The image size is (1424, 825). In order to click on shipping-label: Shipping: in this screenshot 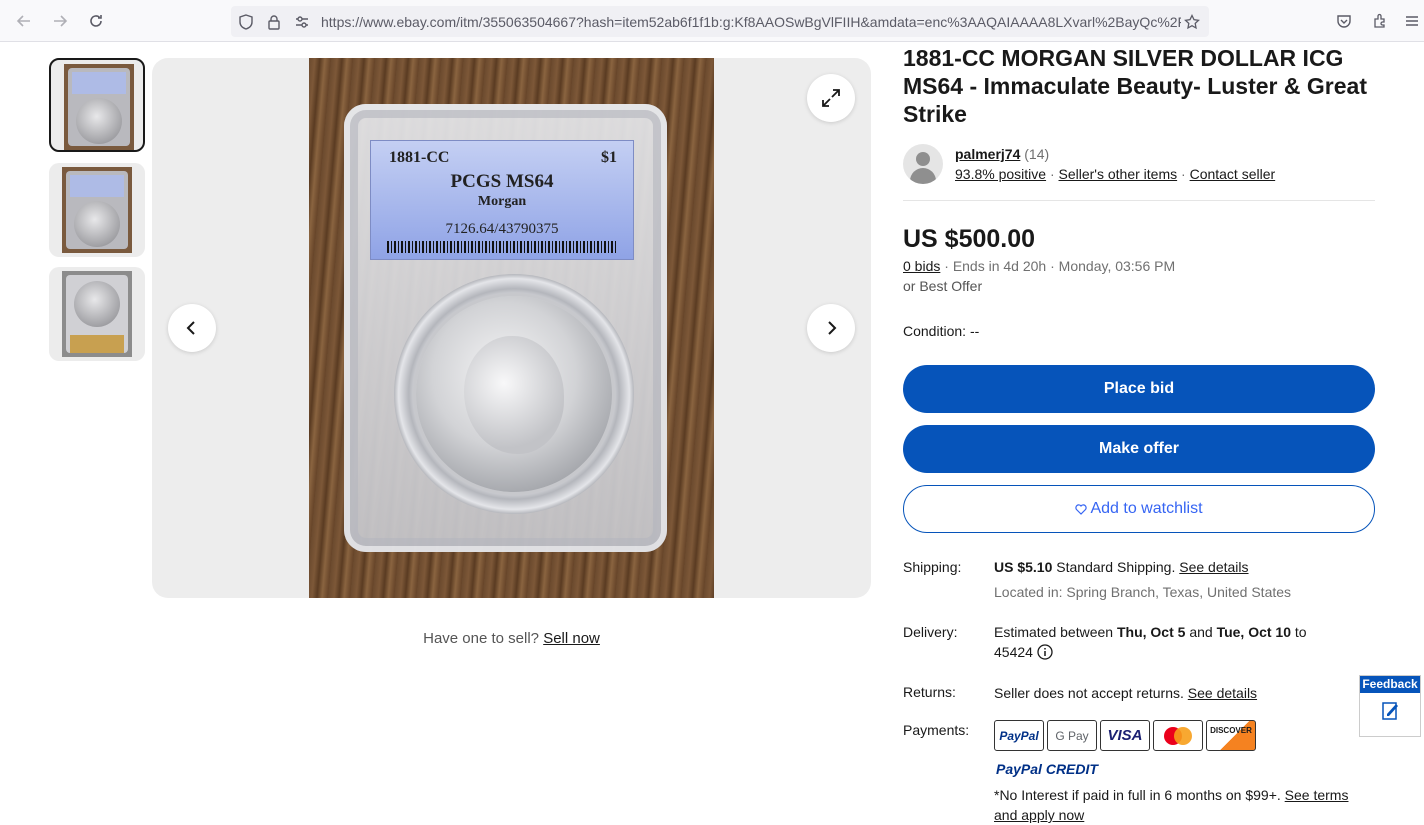, I will do `click(932, 567)`.